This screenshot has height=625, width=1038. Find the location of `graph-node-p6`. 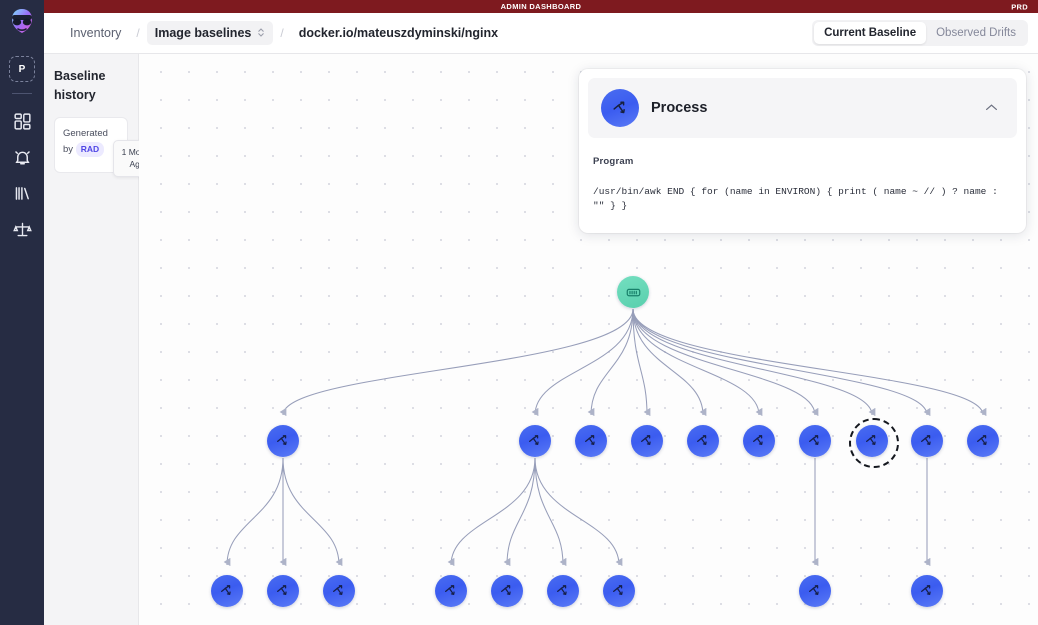

graph-node-p6 is located at coordinates (759, 441).